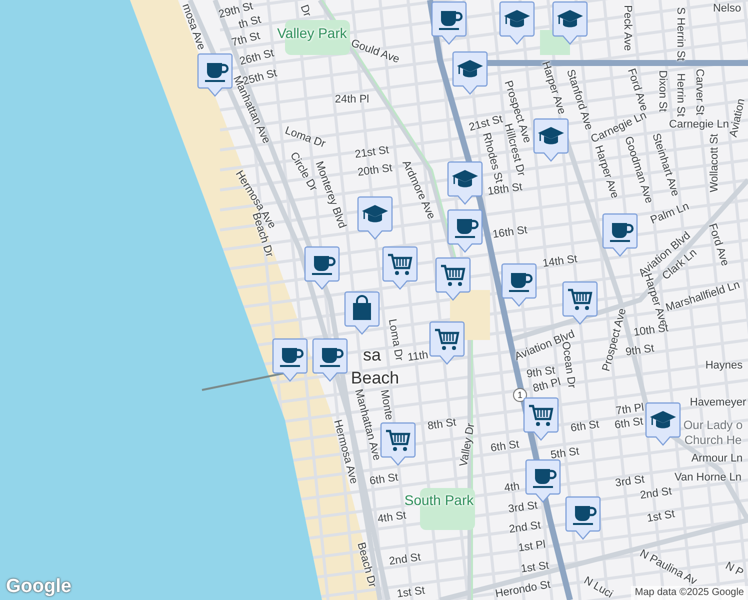 Image resolution: width=748 pixels, height=600 pixels. Describe the element at coordinates (372, 355) in the screenshot. I see `city-label: sa` at that location.